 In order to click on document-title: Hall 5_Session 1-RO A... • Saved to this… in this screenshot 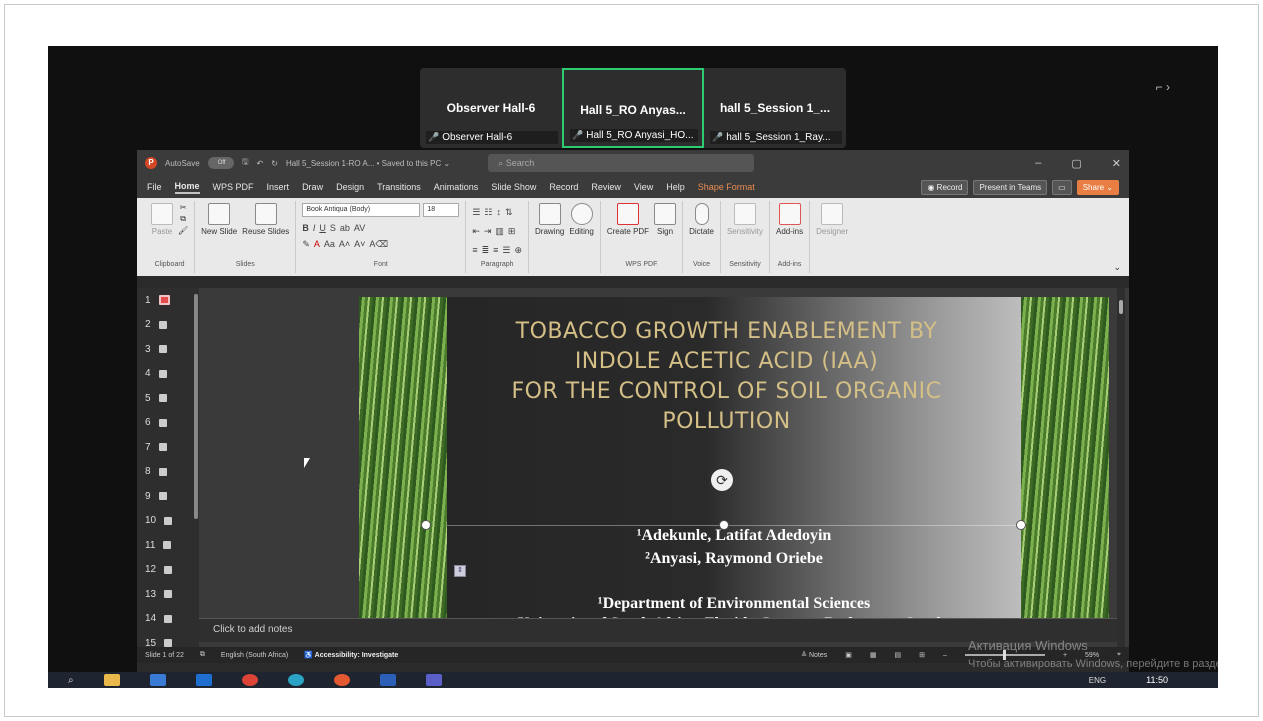, I will do `click(368, 163)`.